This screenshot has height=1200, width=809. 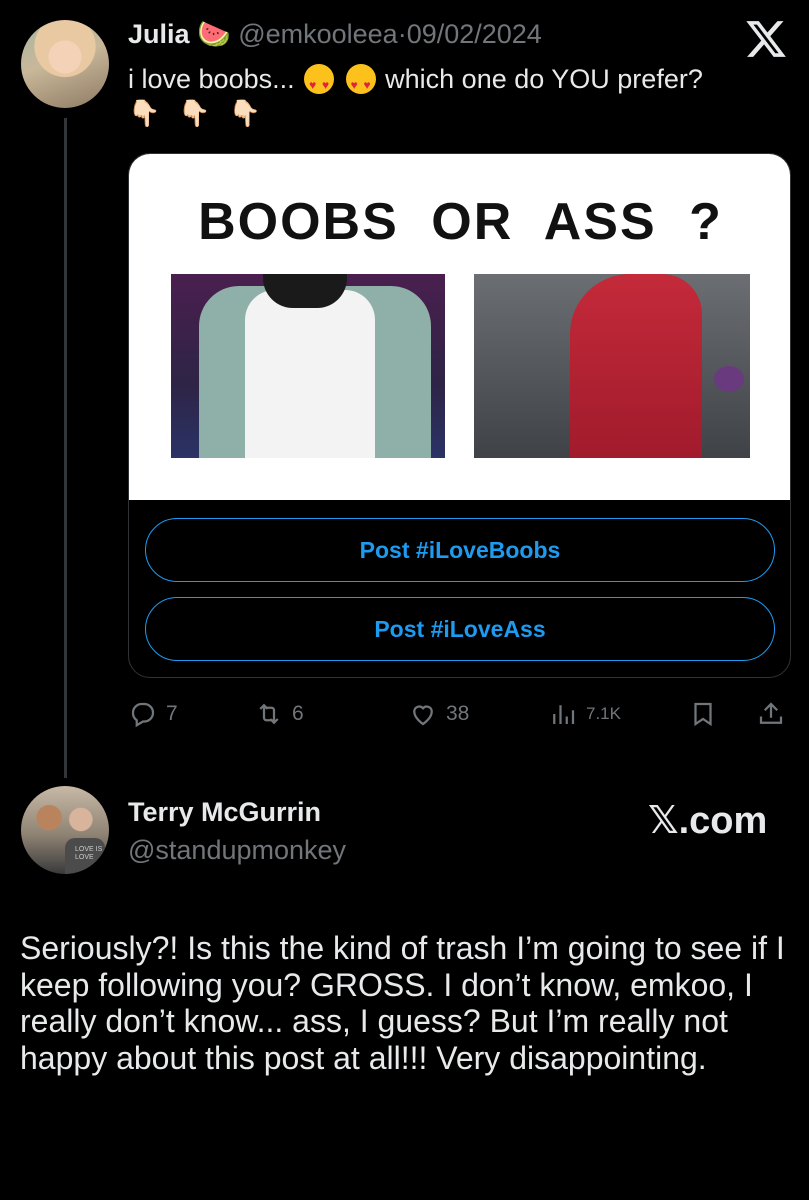 I want to click on views-icon, so click(x=564, y=714).